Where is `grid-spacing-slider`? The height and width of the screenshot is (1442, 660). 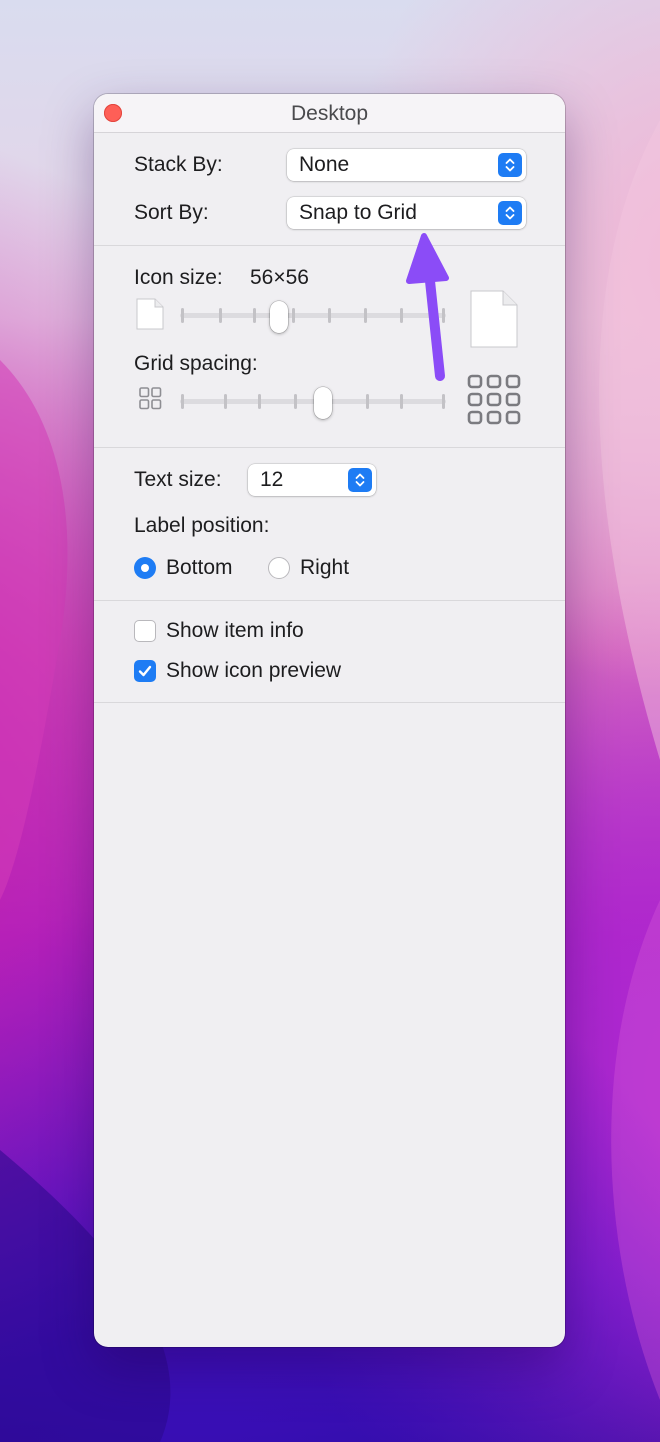 grid-spacing-slider is located at coordinates (313, 403).